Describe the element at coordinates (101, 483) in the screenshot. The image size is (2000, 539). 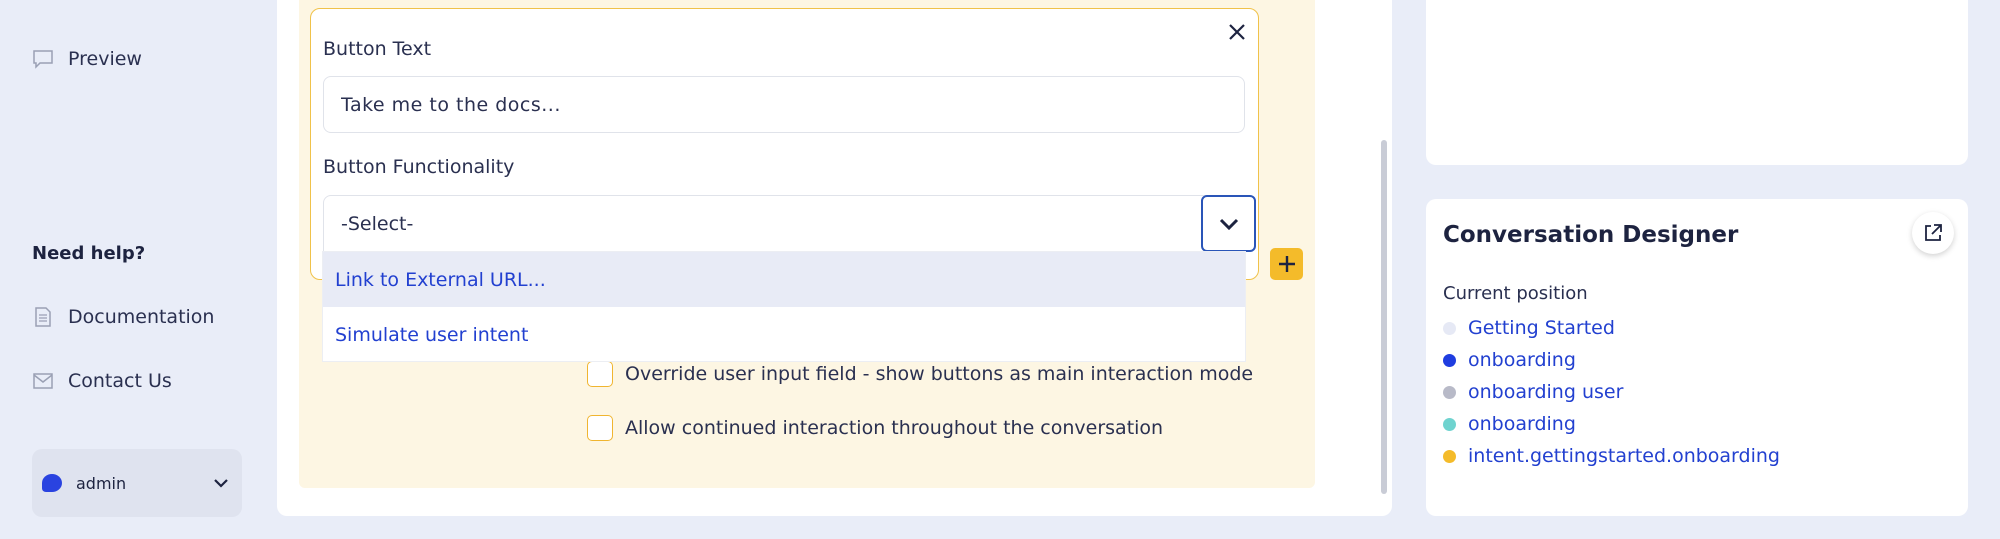
I see `user-name: admin` at that location.